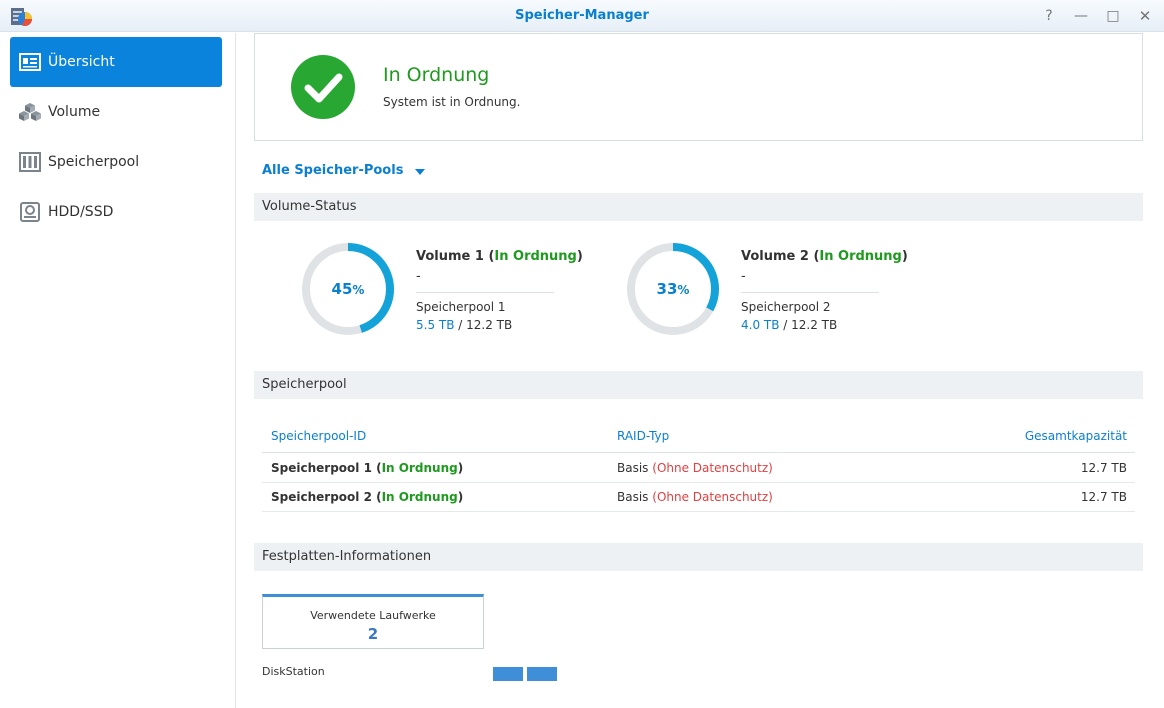 The width and height of the screenshot is (1164, 708). What do you see at coordinates (436, 75) in the screenshot?
I see `status-title: In Ordnung` at bounding box center [436, 75].